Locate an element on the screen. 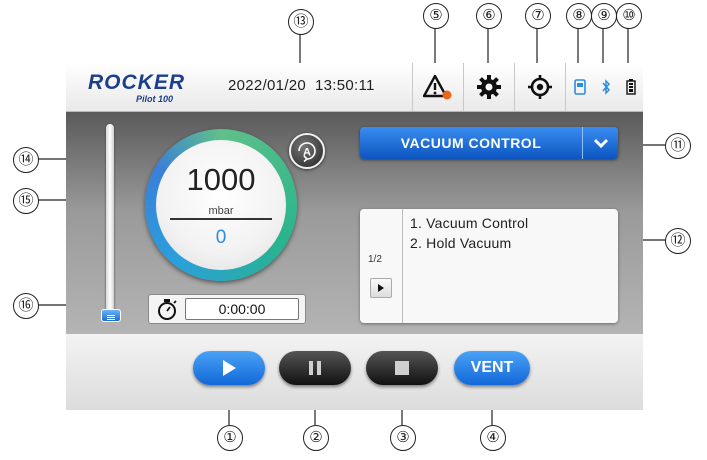 This screenshot has height=460, width=707. play-small-icon is located at coordinates (381, 288).